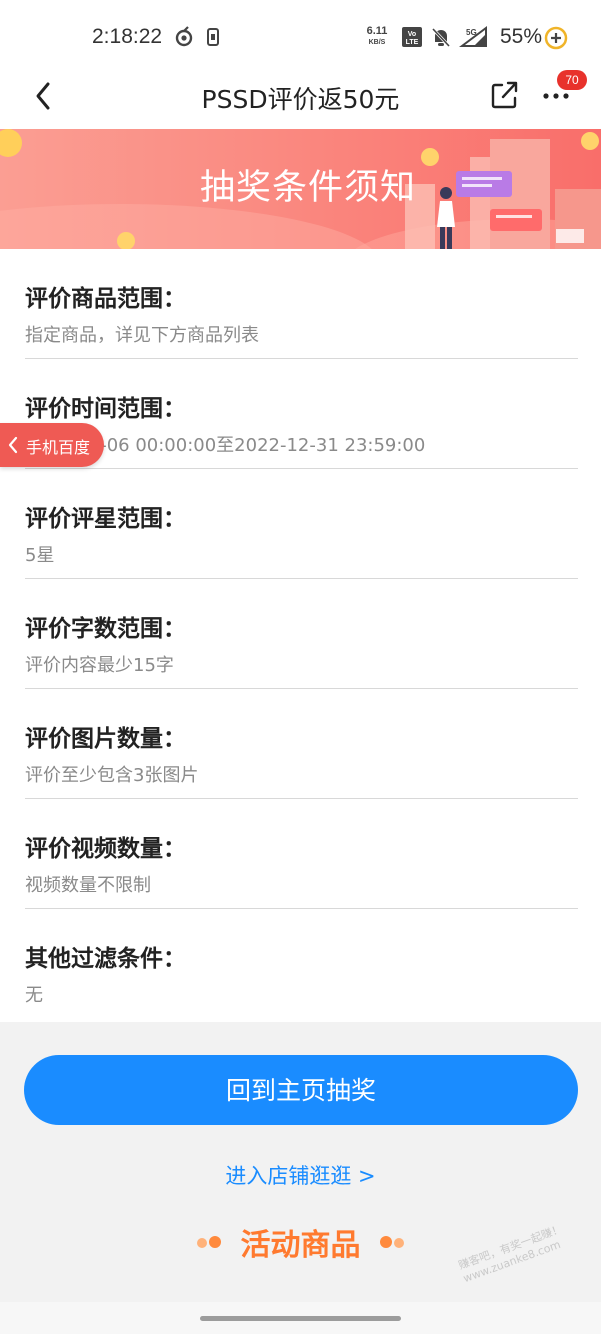  What do you see at coordinates (58, 447) in the screenshot?
I see `mobile-baidu-label: 手机百度` at bounding box center [58, 447].